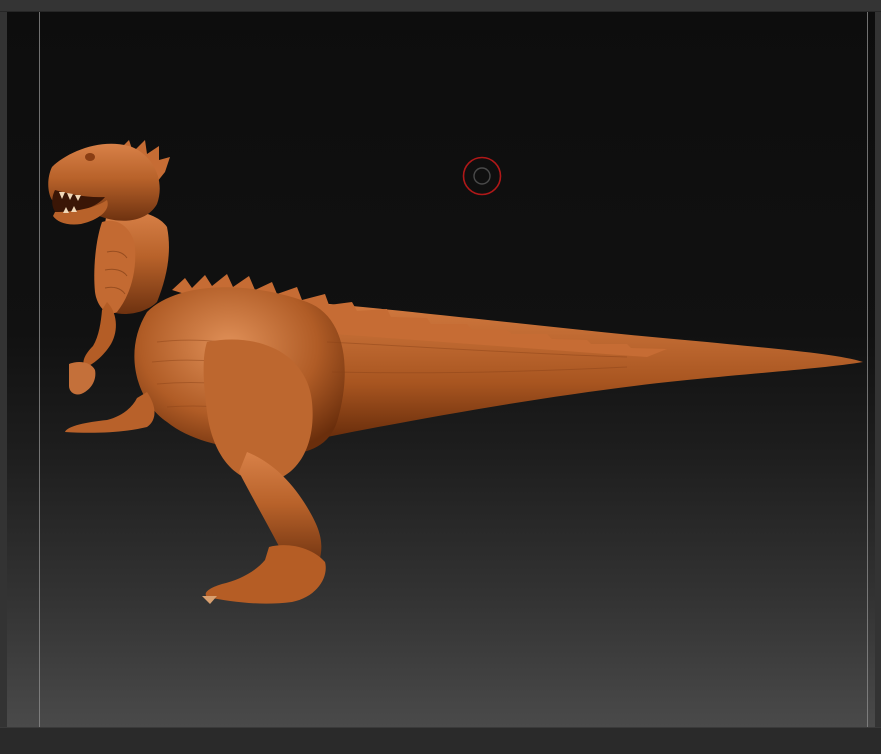 This screenshot has height=754, width=881. I want to click on front-leg, so click(110, 412).